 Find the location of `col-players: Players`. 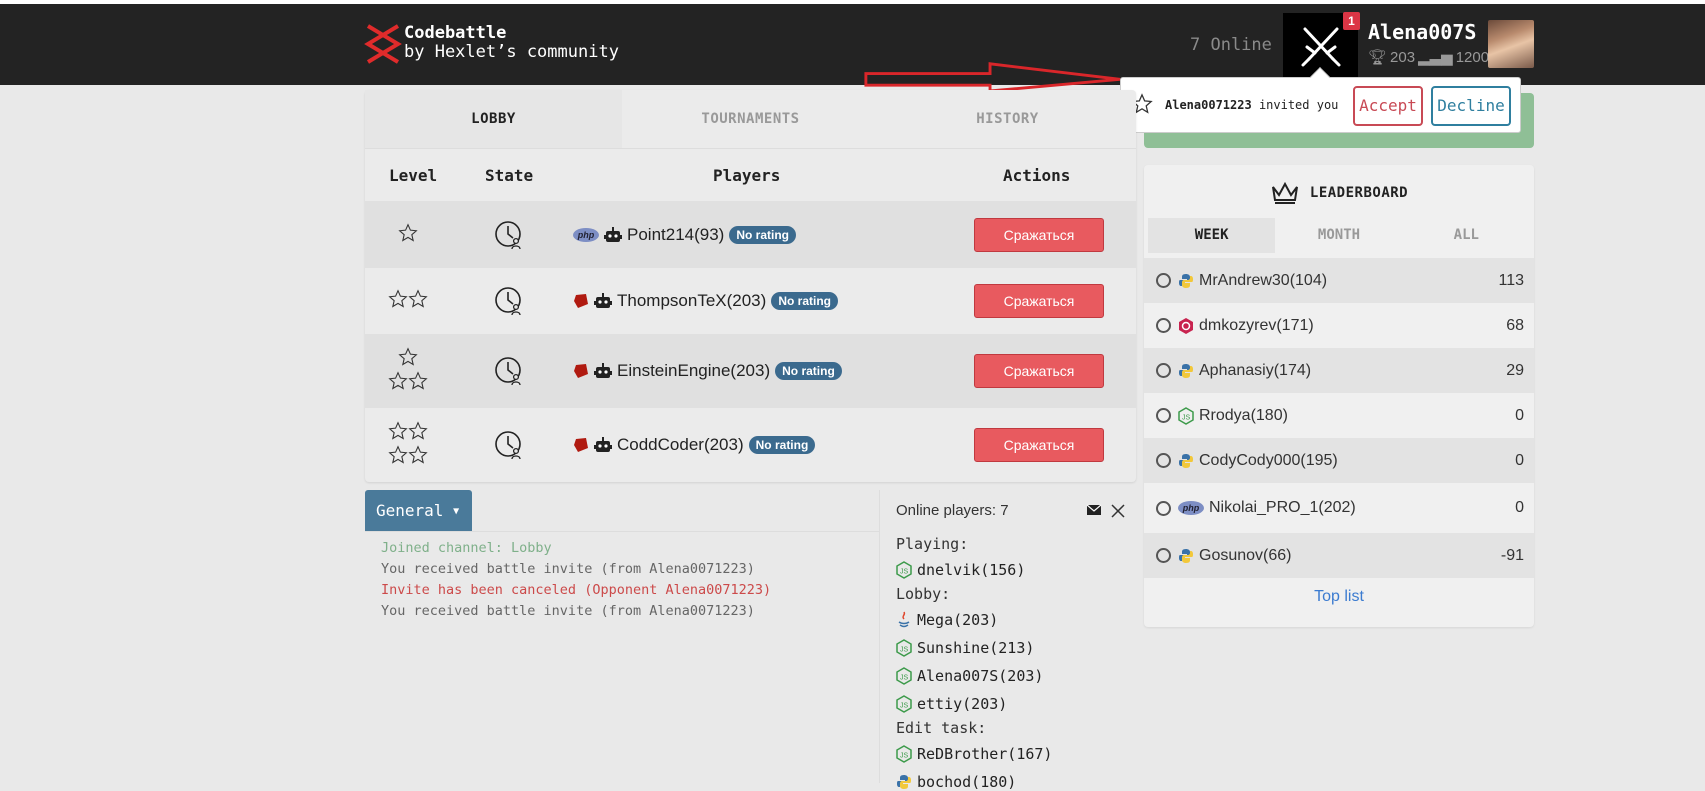

col-players: Players is located at coordinates (747, 175).